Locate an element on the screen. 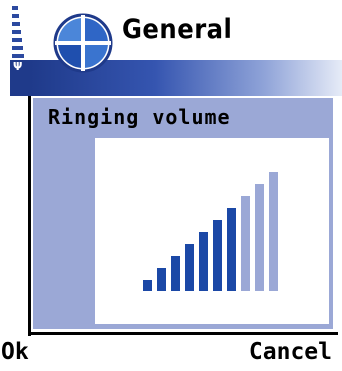 The height and width of the screenshot is (371, 342). page-title: General is located at coordinates (177, 29).